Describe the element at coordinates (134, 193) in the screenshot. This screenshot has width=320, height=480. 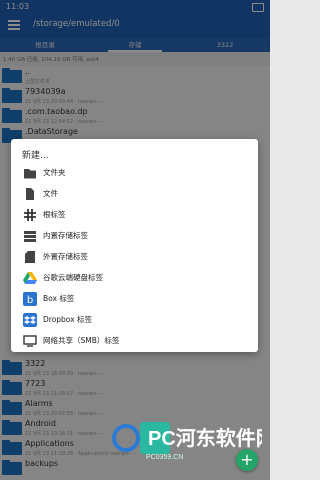
I see `option-file: 文件` at that location.